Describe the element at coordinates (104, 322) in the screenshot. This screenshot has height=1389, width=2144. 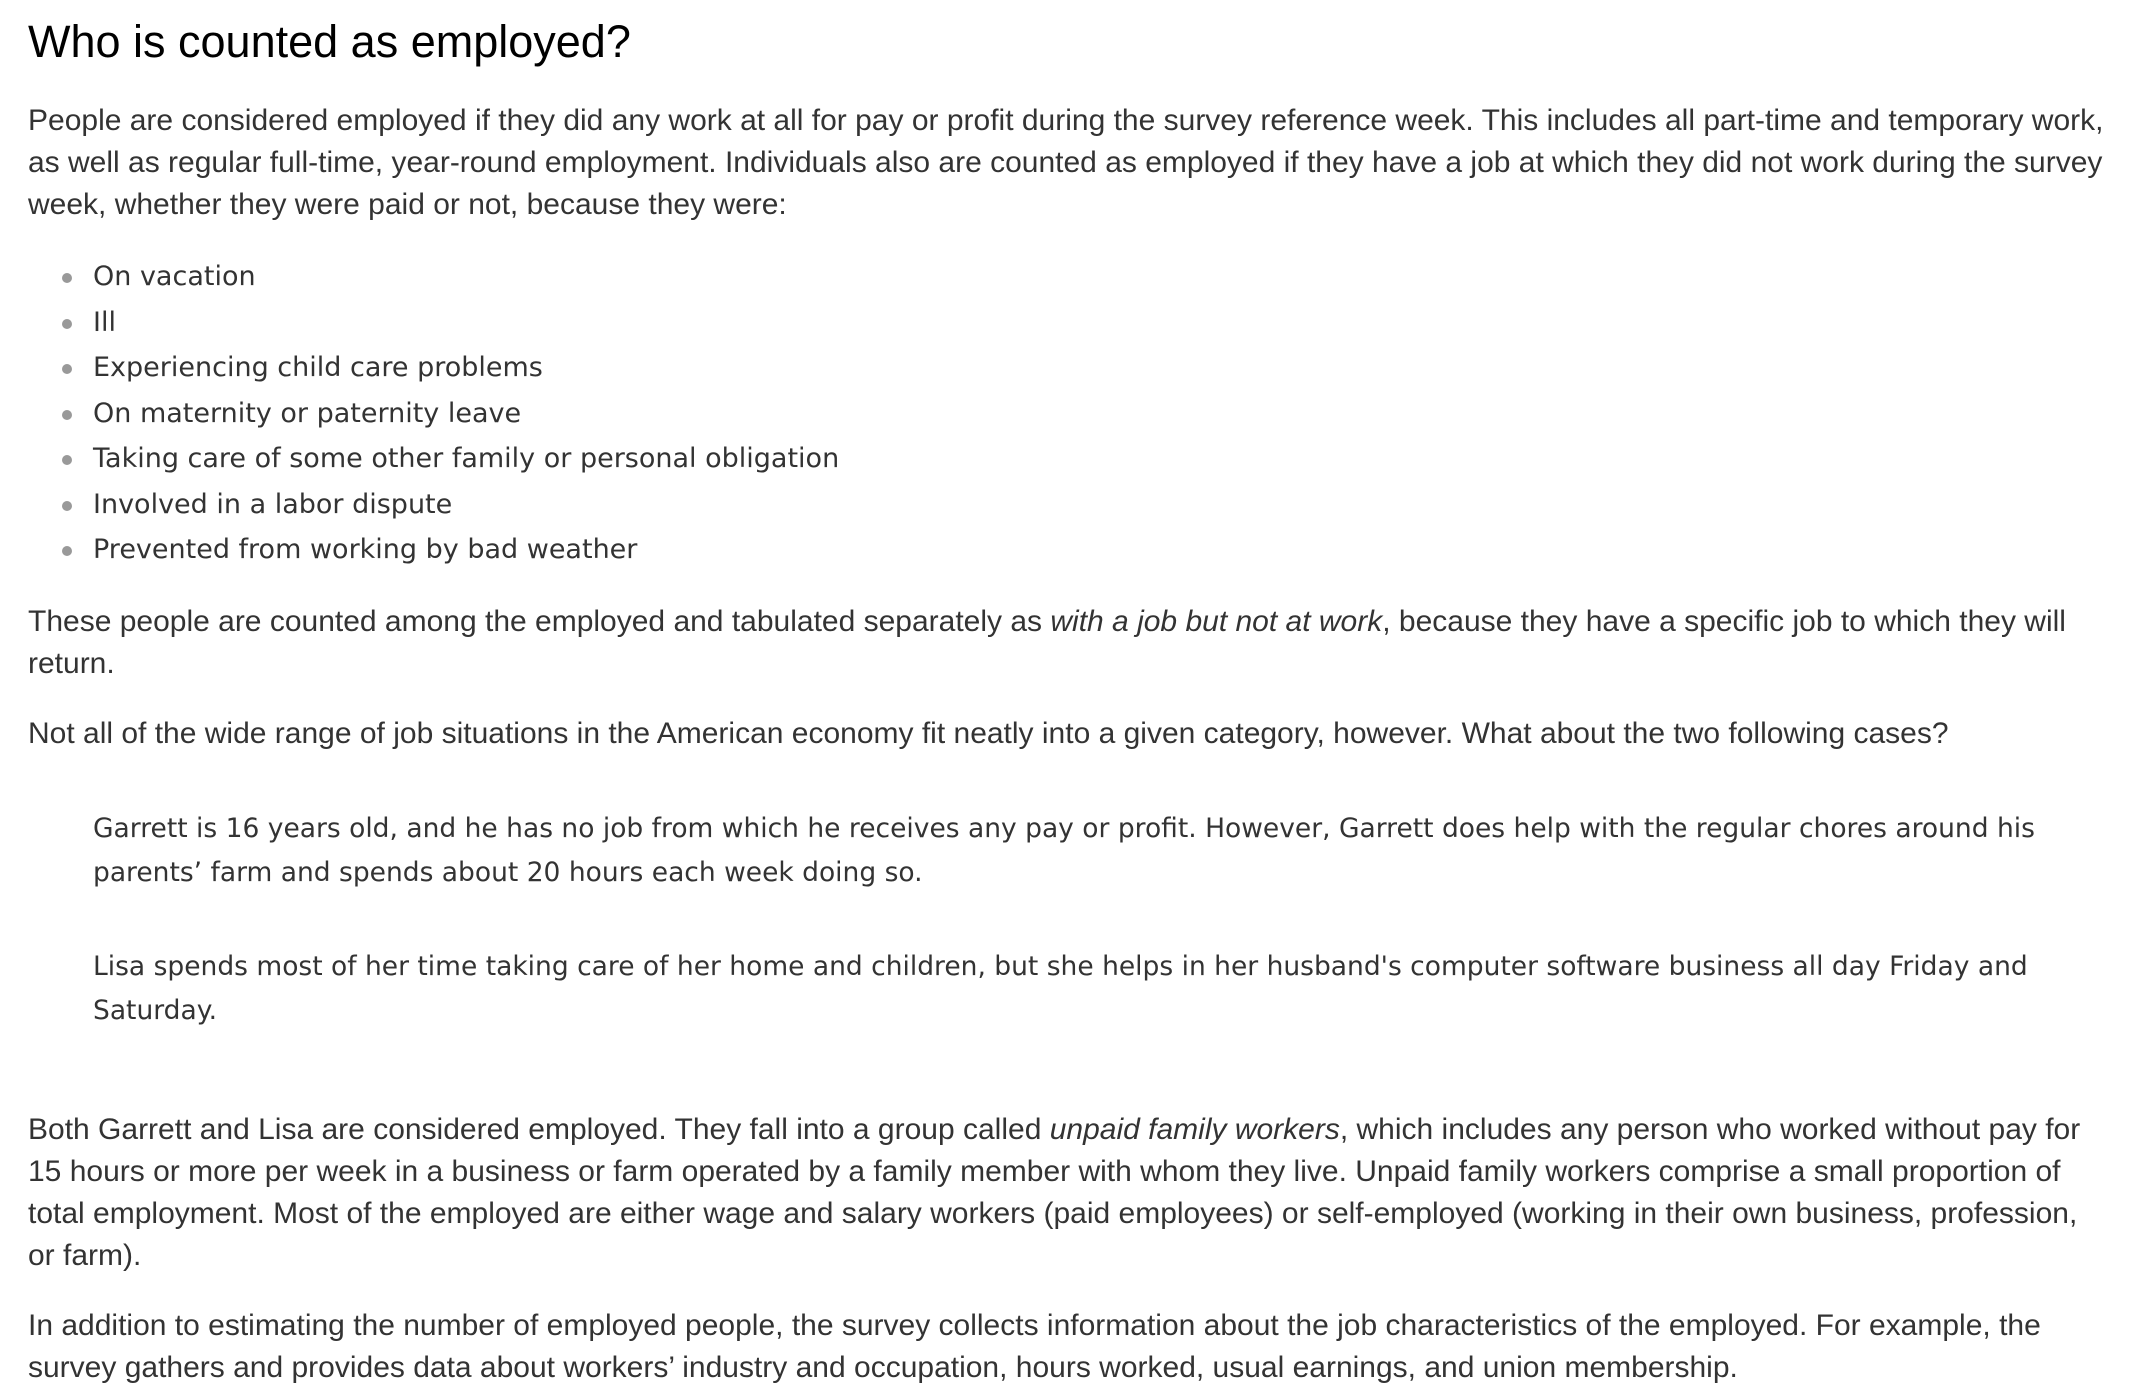
I see `list-item-label: Ill` at that location.